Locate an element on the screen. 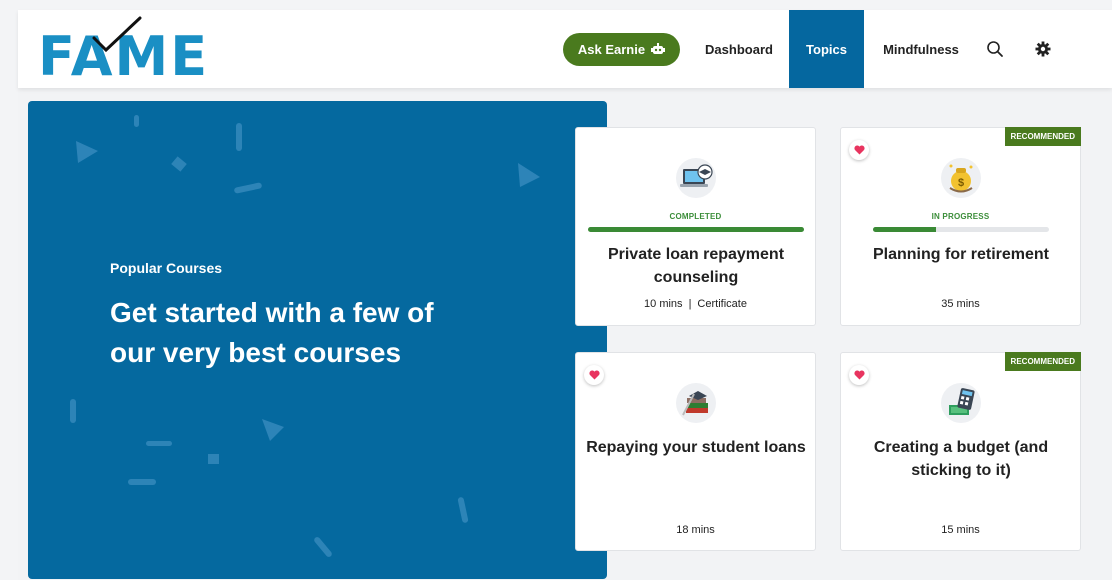  status-label: IN PROGRESS is located at coordinates (960, 216).